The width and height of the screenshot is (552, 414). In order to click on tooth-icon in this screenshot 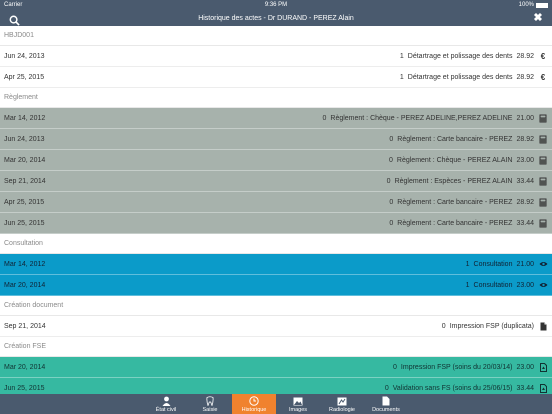, I will do `click(210, 401)`.